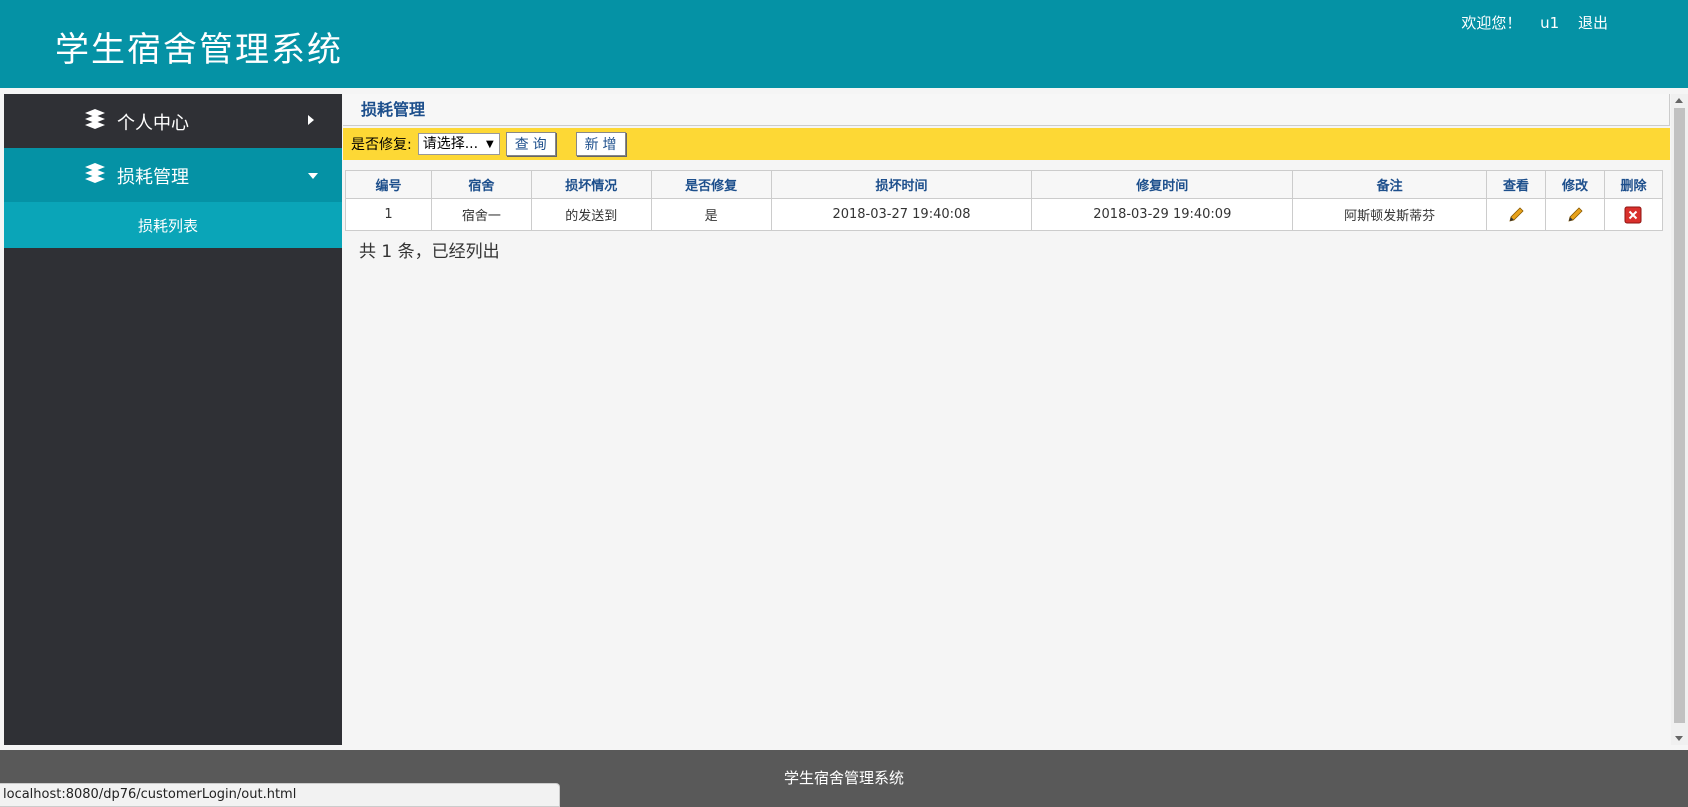 This screenshot has width=1688, height=807. What do you see at coordinates (1390, 214) in the screenshot?
I see `cell-note: 阿斯顿发斯蒂芬` at bounding box center [1390, 214].